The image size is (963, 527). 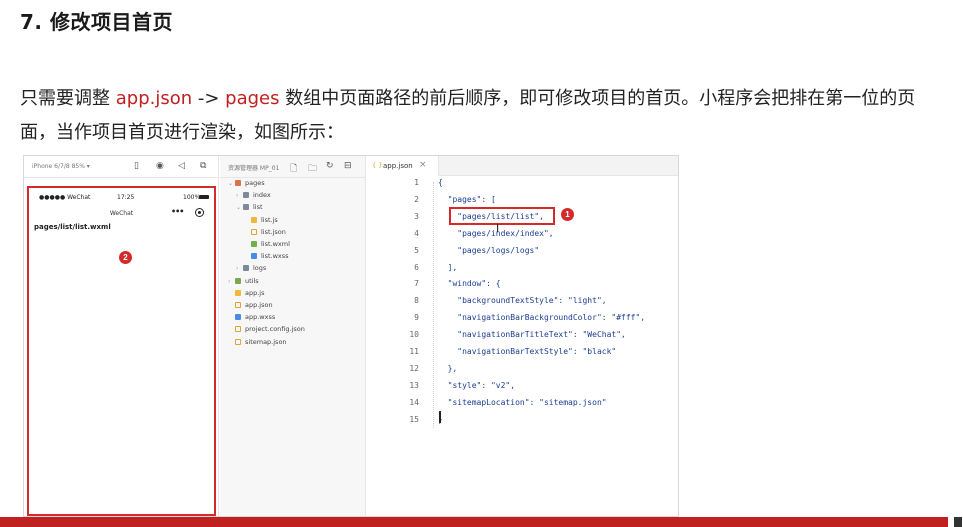 I want to click on code-line: "navigationBarTitleText": "WeChat",, so click(x=532, y=334).